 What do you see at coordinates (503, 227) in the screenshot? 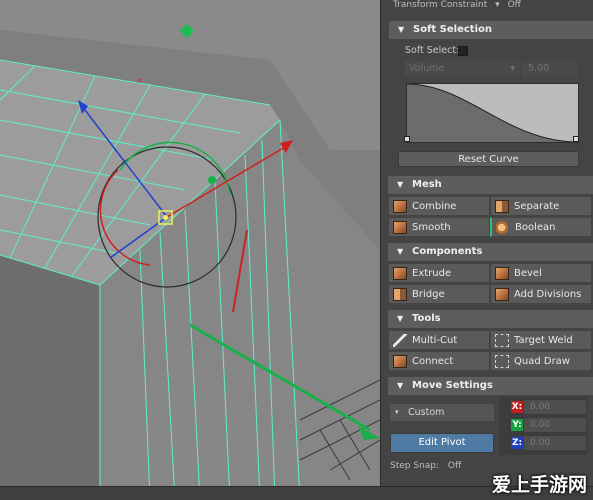
I see `boolean-icon` at bounding box center [503, 227].